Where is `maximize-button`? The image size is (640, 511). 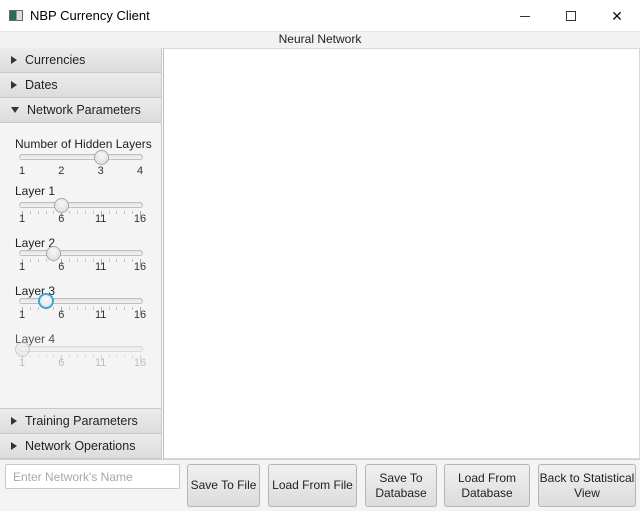
maximize-button is located at coordinates (571, 16).